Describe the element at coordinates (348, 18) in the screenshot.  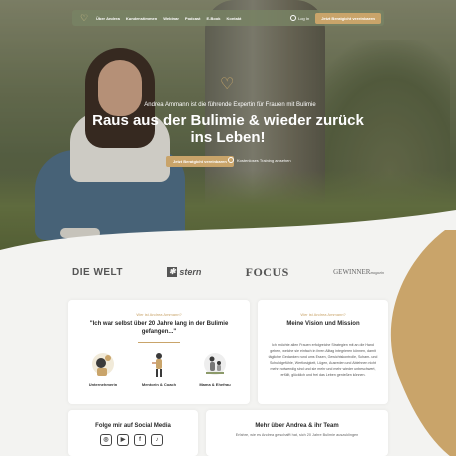
I see `nav-cta-button: Jetzt Beratgicht vereinbaren` at that location.